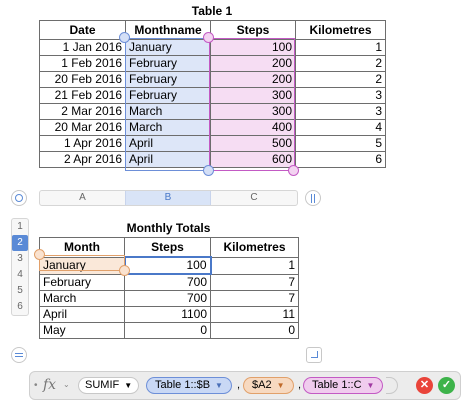  Describe the element at coordinates (254, 198) in the screenshot. I see `column-header-c: C` at that location.